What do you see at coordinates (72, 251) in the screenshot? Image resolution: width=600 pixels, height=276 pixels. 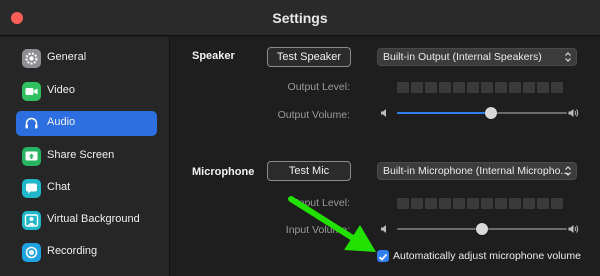 I see `sidebar-item-label: Recording` at bounding box center [72, 251].